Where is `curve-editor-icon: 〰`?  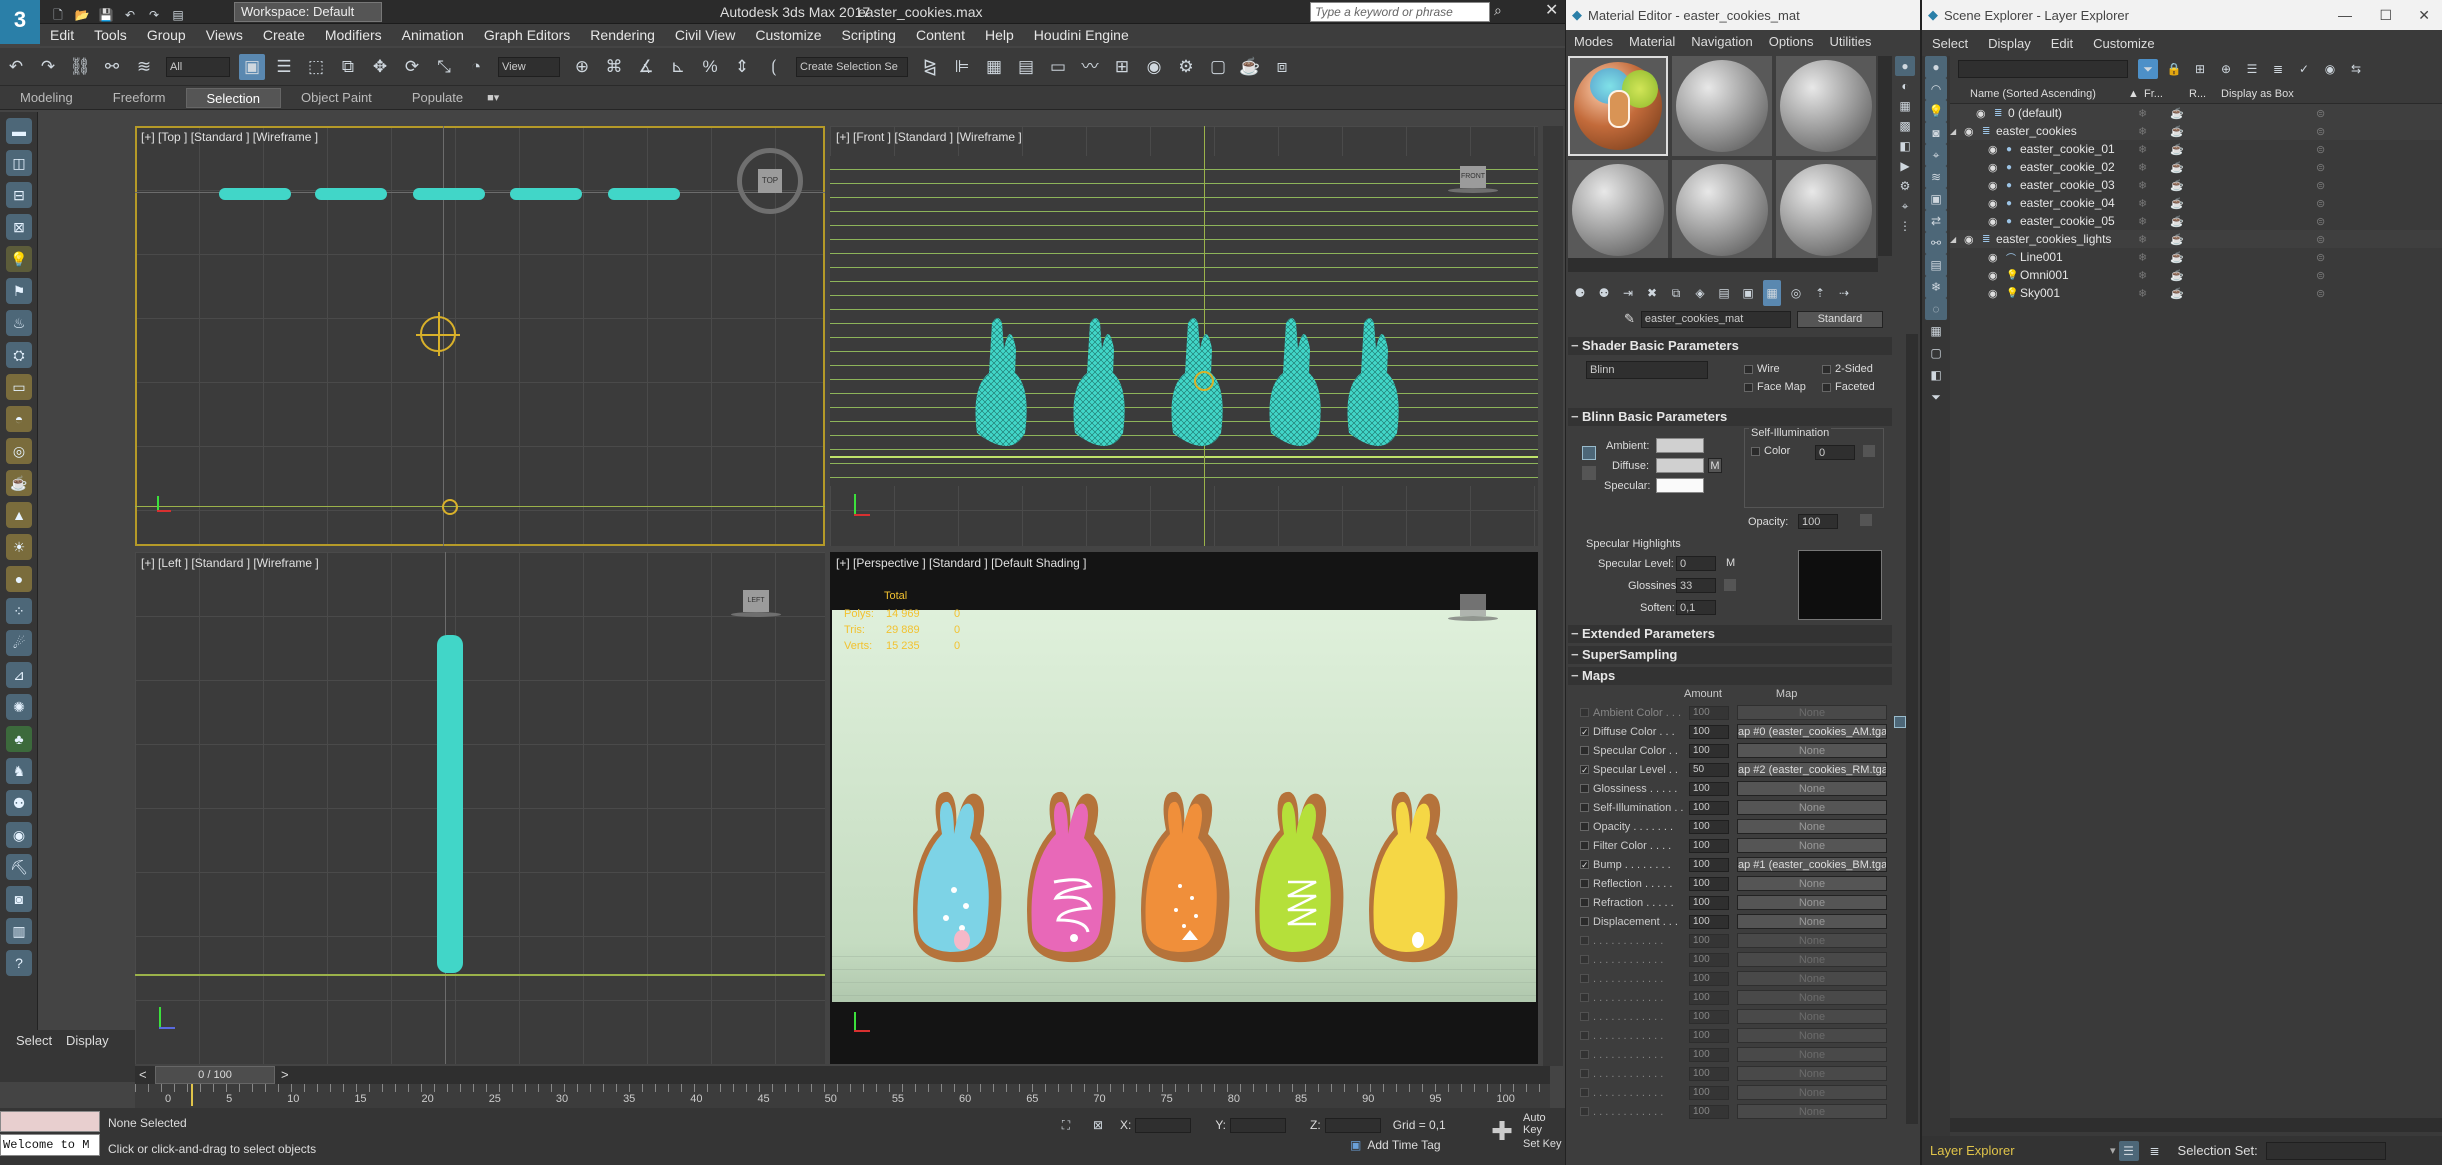
curve-editor-icon: 〰 is located at coordinates (1090, 67).